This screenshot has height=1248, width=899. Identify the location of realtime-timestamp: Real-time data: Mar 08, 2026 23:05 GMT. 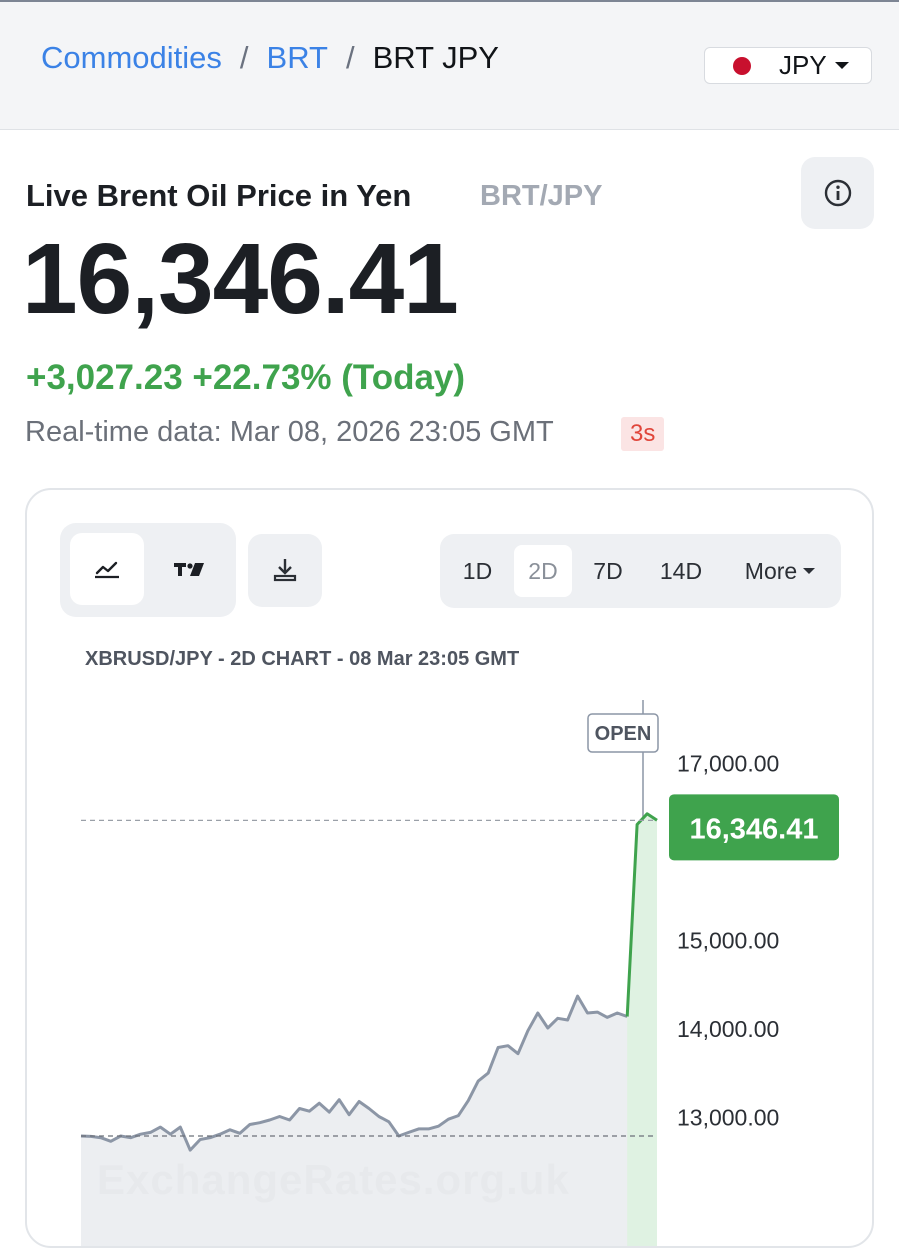
(289, 432).